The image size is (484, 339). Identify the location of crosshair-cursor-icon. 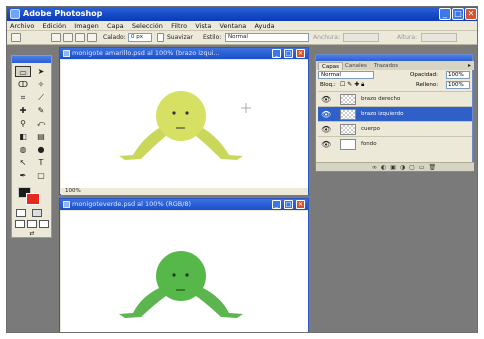
(246, 108).